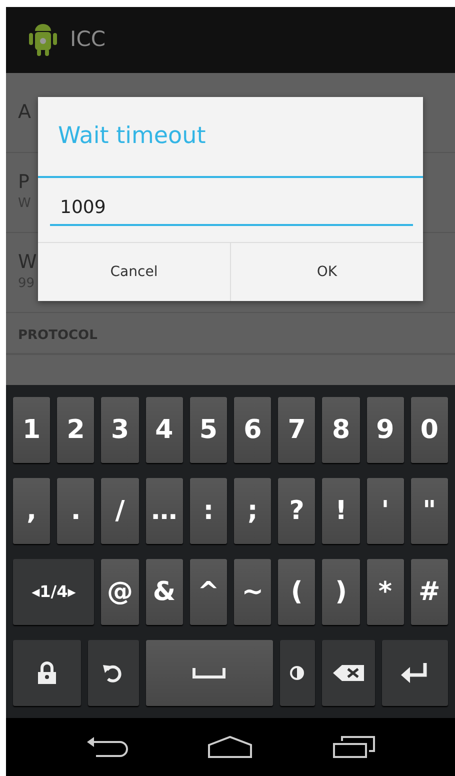 The image size is (455, 776). What do you see at coordinates (231, 208) in the screenshot?
I see `input-field: 1009` at bounding box center [231, 208].